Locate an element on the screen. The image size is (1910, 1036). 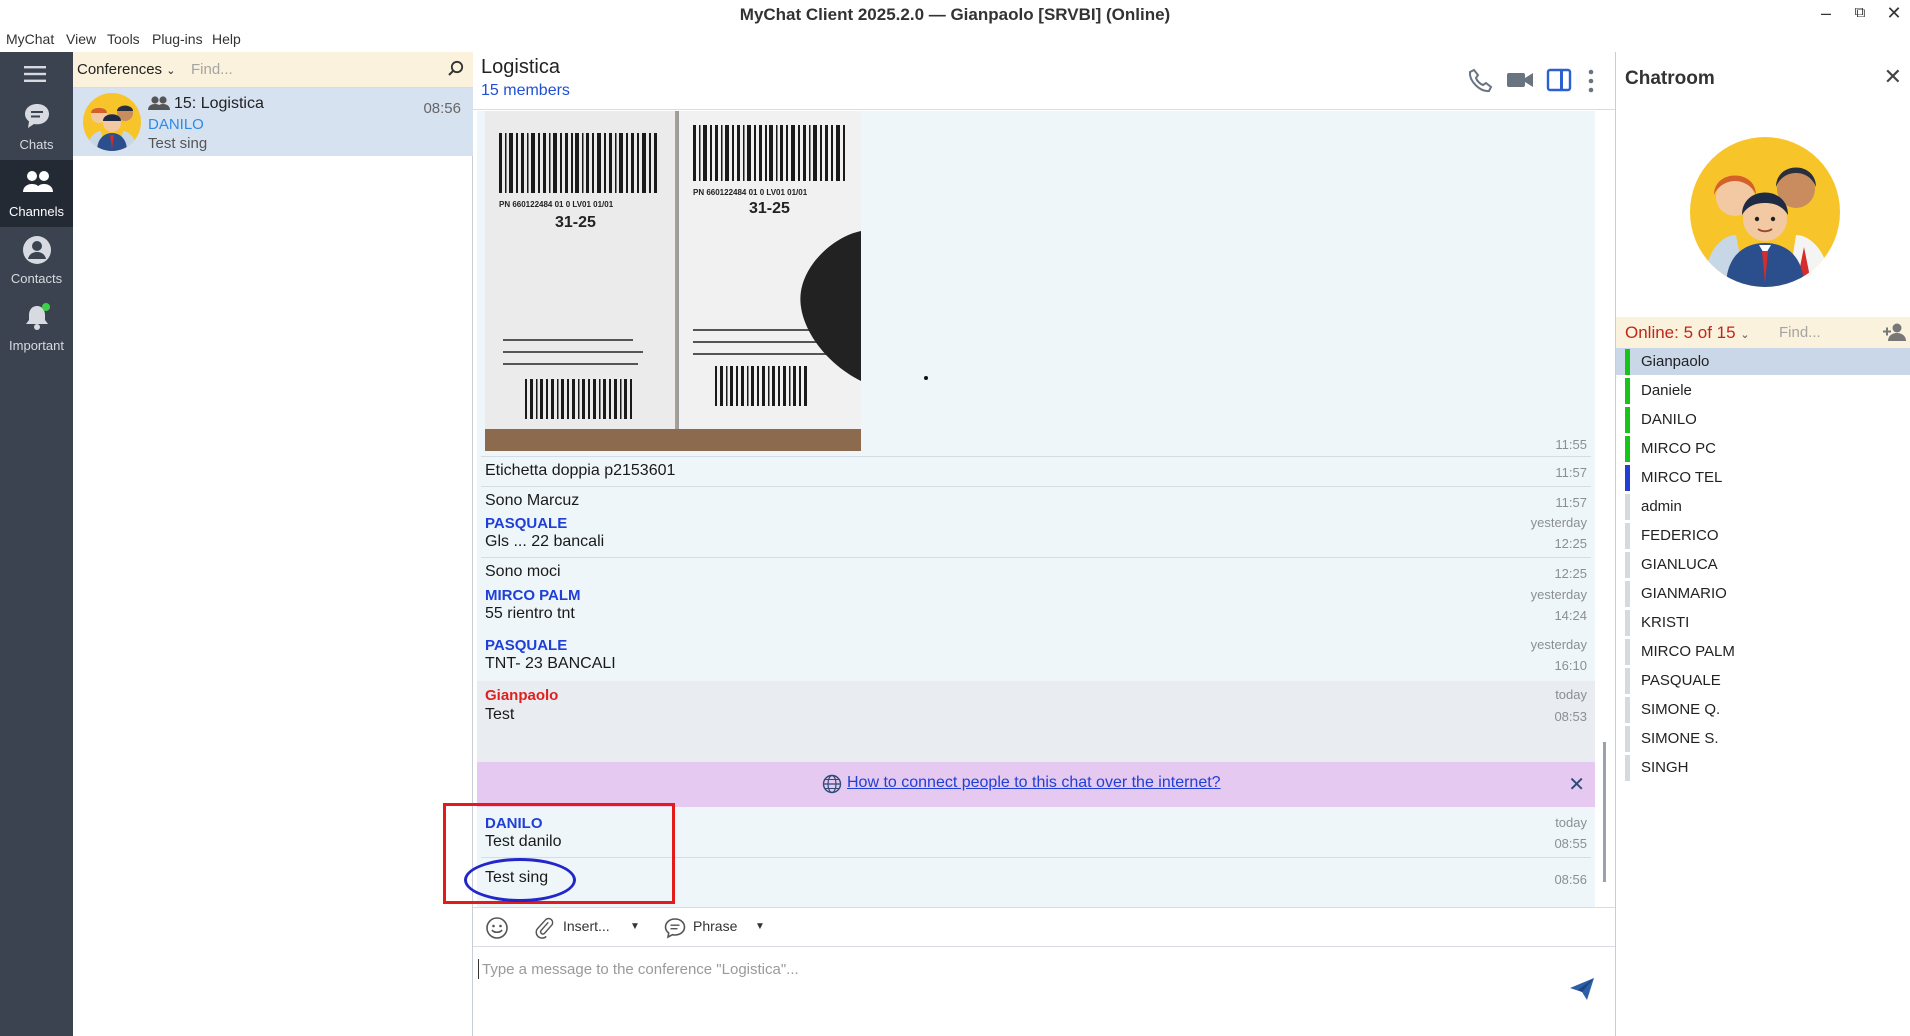
menu-mychat: MyChat is located at coordinates (30, 39).